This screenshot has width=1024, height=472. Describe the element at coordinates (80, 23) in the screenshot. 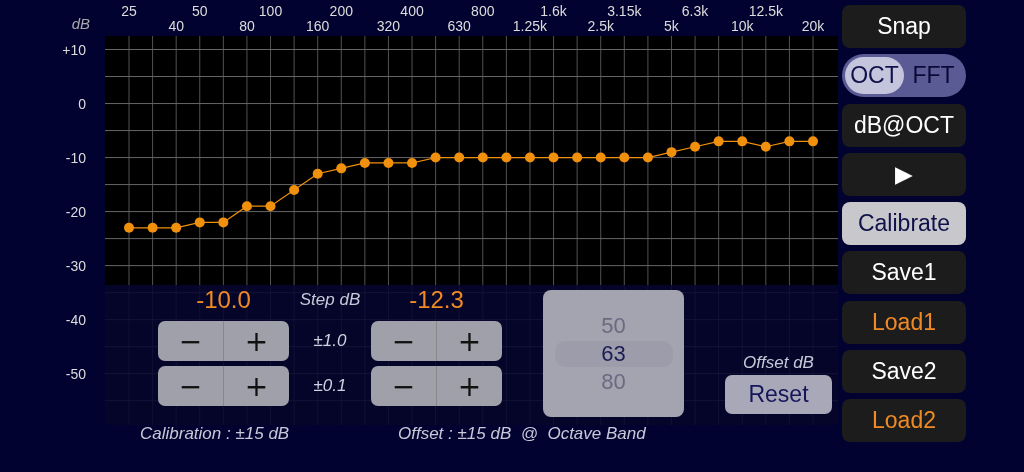

I see `axis-label: dB` at that location.